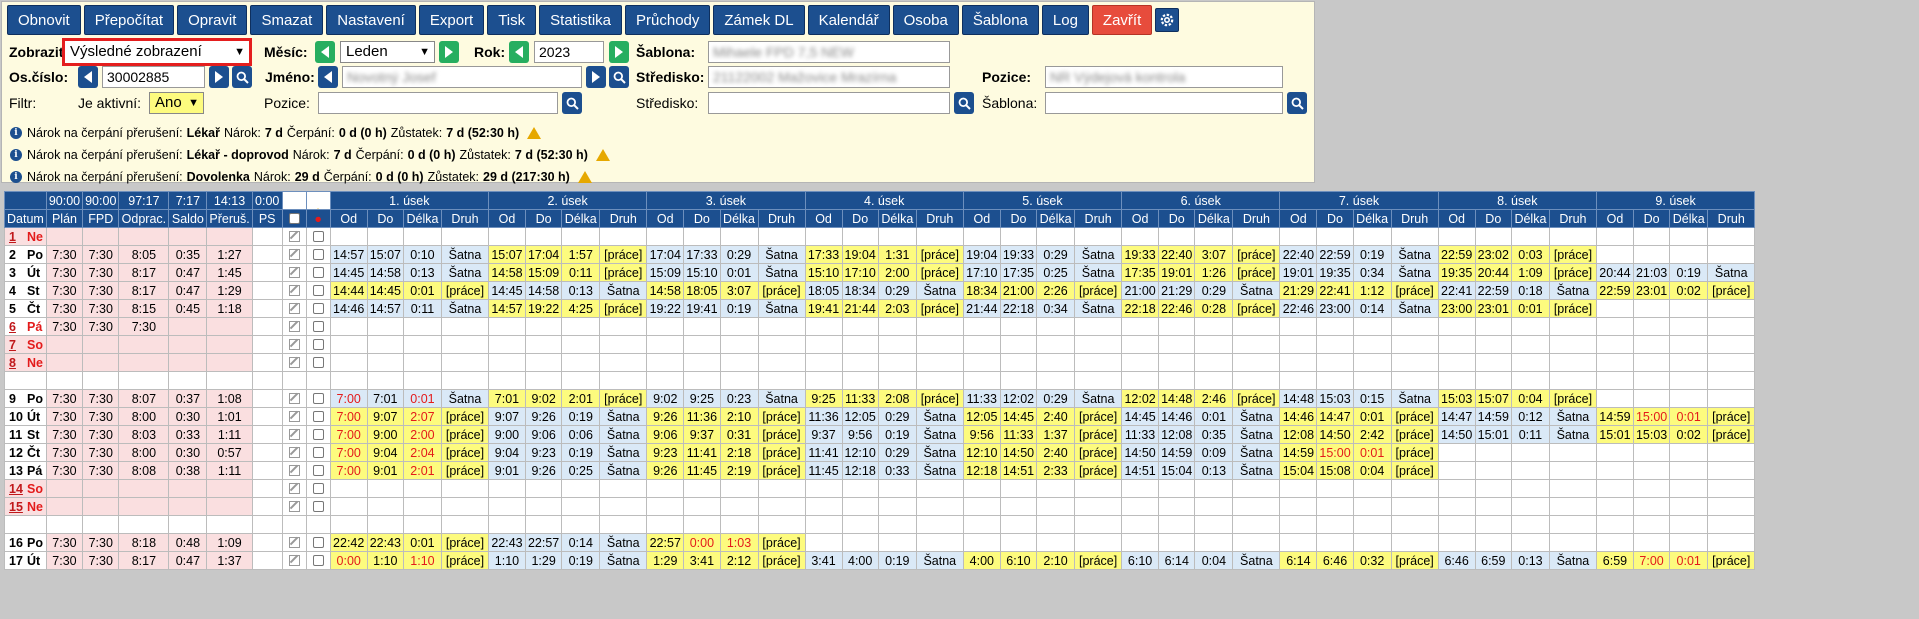 This screenshot has width=1919, height=619. Describe the element at coordinates (569, 52) in the screenshot. I see `year-input: 2023` at that location.